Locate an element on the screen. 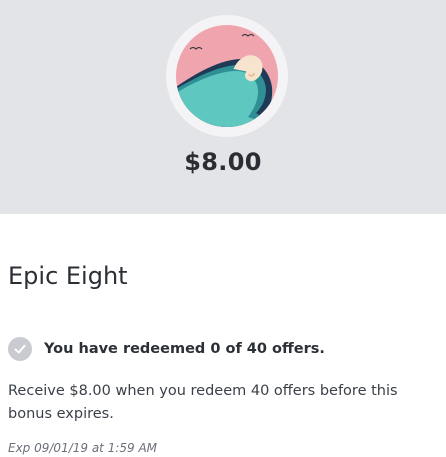 Image resolution: width=446 pixels, height=457 pixels. status-text: You have redeemed 0 of 40 offers. is located at coordinates (184, 349).